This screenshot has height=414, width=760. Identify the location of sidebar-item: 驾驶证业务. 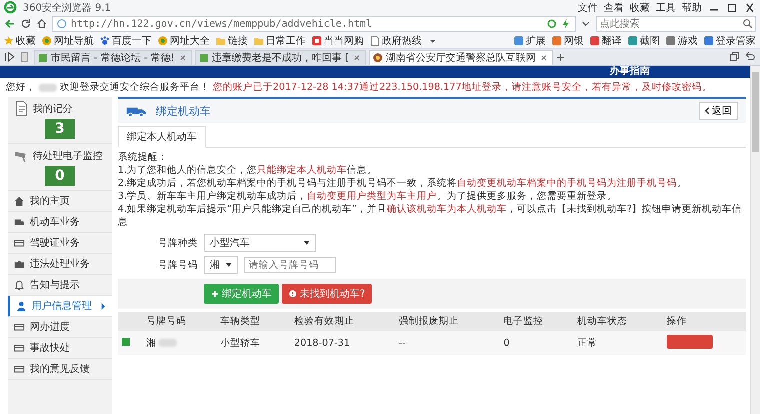
(60, 243).